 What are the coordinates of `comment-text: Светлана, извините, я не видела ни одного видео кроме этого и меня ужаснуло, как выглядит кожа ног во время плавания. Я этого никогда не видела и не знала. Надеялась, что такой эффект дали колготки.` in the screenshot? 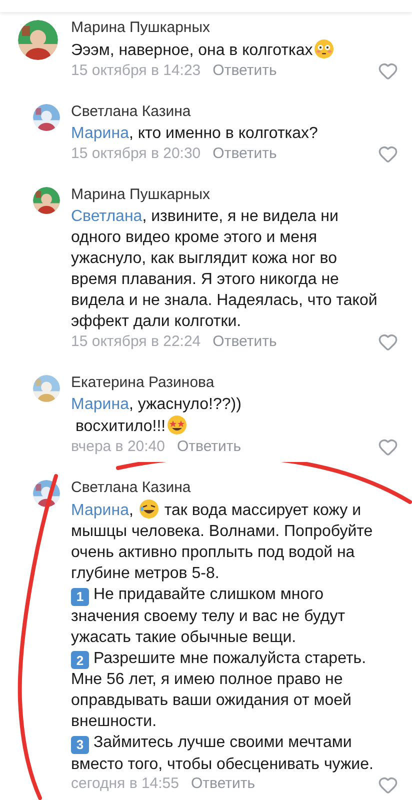 It's located at (224, 269).